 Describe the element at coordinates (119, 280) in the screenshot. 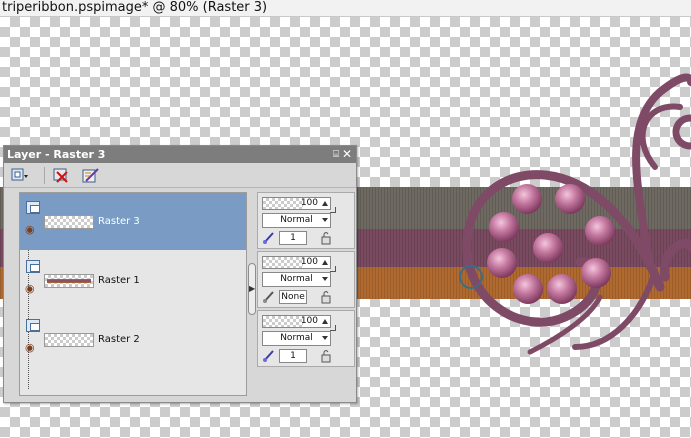

I see `layer-name: Raster 1` at that location.